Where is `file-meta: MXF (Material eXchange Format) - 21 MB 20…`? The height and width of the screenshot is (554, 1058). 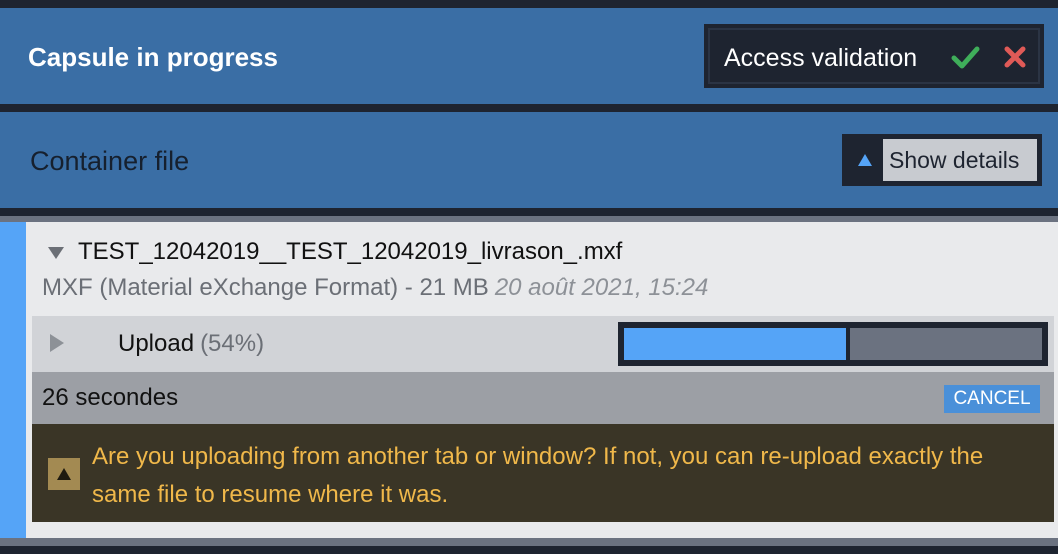 file-meta: MXF (Material eXchange Format) - 21 MB 20… is located at coordinates (375, 288).